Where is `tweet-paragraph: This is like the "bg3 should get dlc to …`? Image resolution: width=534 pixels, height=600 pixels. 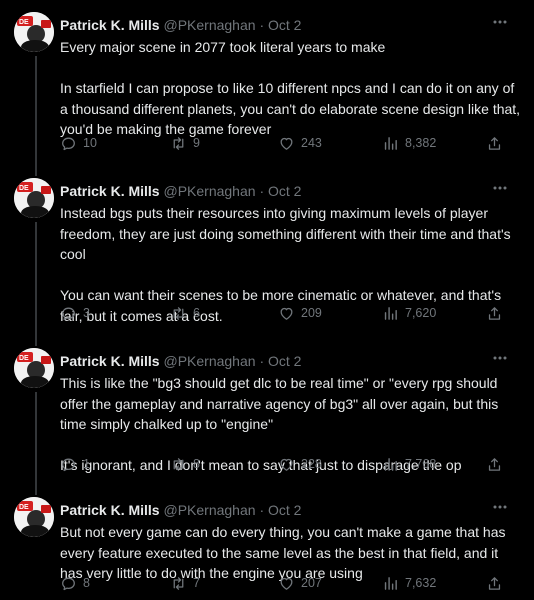
tweet-paragraph: This is like the "bg3 should get dlc to … is located at coordinates (279, 403).